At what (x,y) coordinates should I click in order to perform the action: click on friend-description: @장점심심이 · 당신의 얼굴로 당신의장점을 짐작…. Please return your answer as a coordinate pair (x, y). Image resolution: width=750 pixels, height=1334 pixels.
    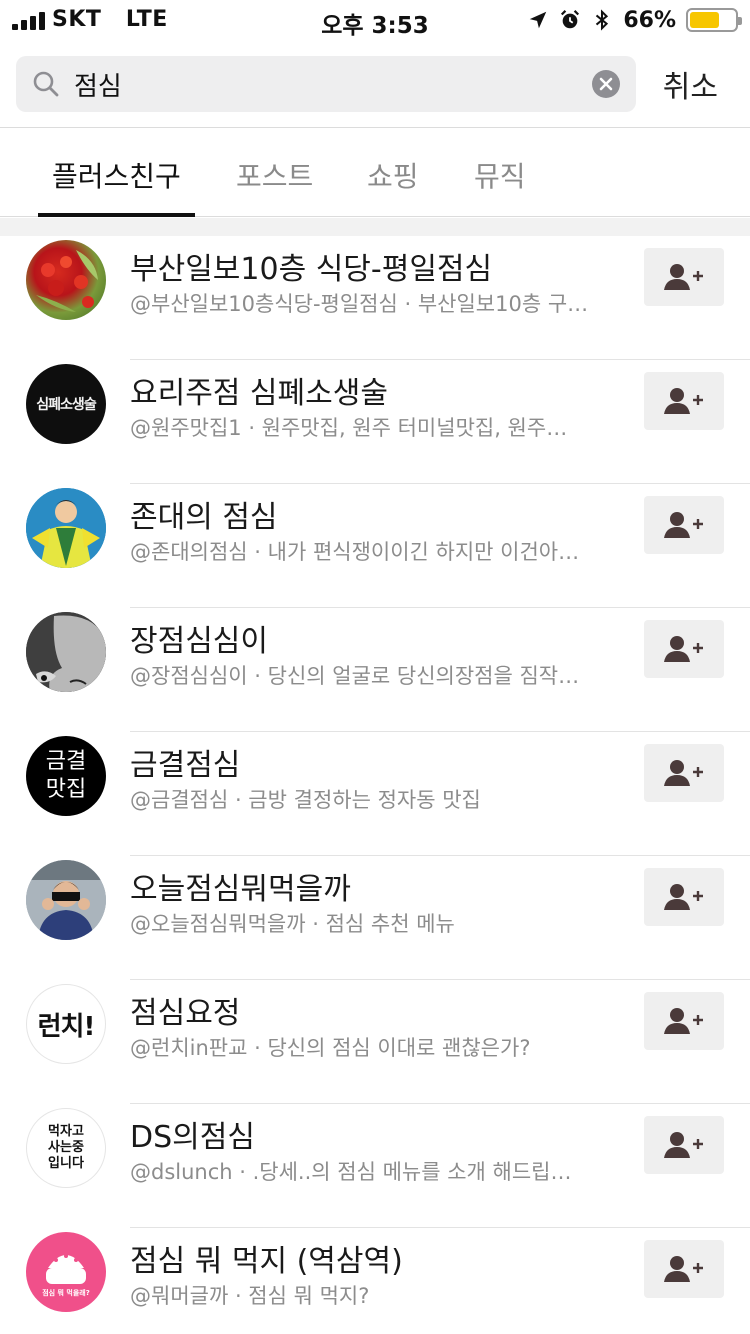
    Looking at the image, I should click on (355, 676).